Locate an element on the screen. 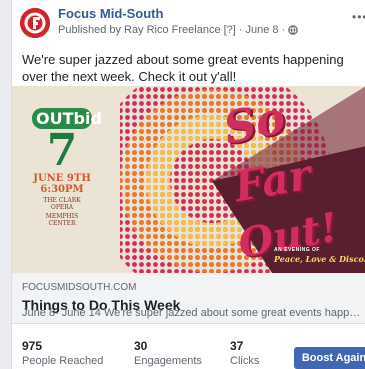 This screenshot has width=365, height=369. focus-logo-icon is located at coordinates (35, 23).